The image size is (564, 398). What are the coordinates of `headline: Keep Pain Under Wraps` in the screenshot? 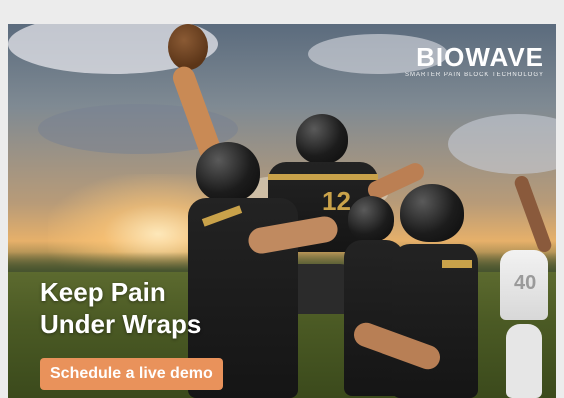 It's located at (120, 308).